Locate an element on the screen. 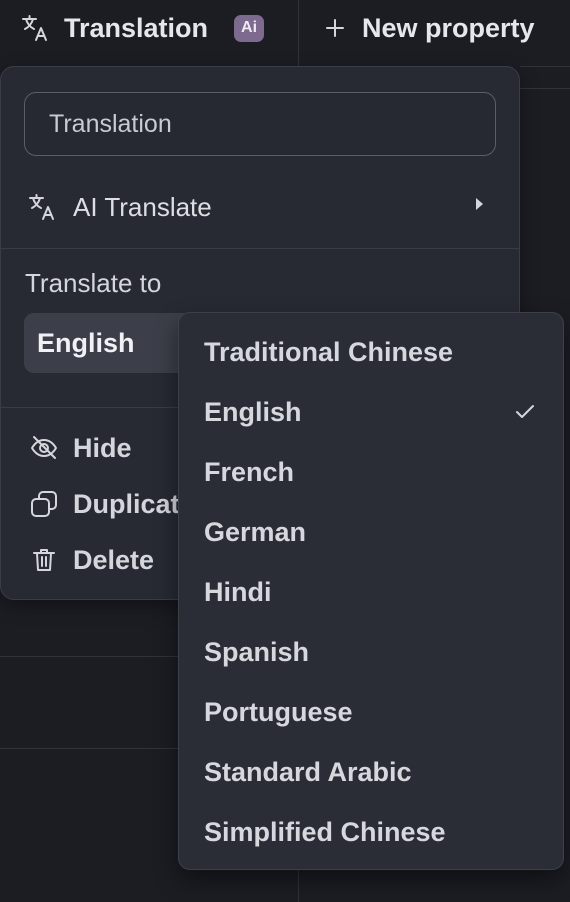  check-icon is located at coordinates (525, 415).